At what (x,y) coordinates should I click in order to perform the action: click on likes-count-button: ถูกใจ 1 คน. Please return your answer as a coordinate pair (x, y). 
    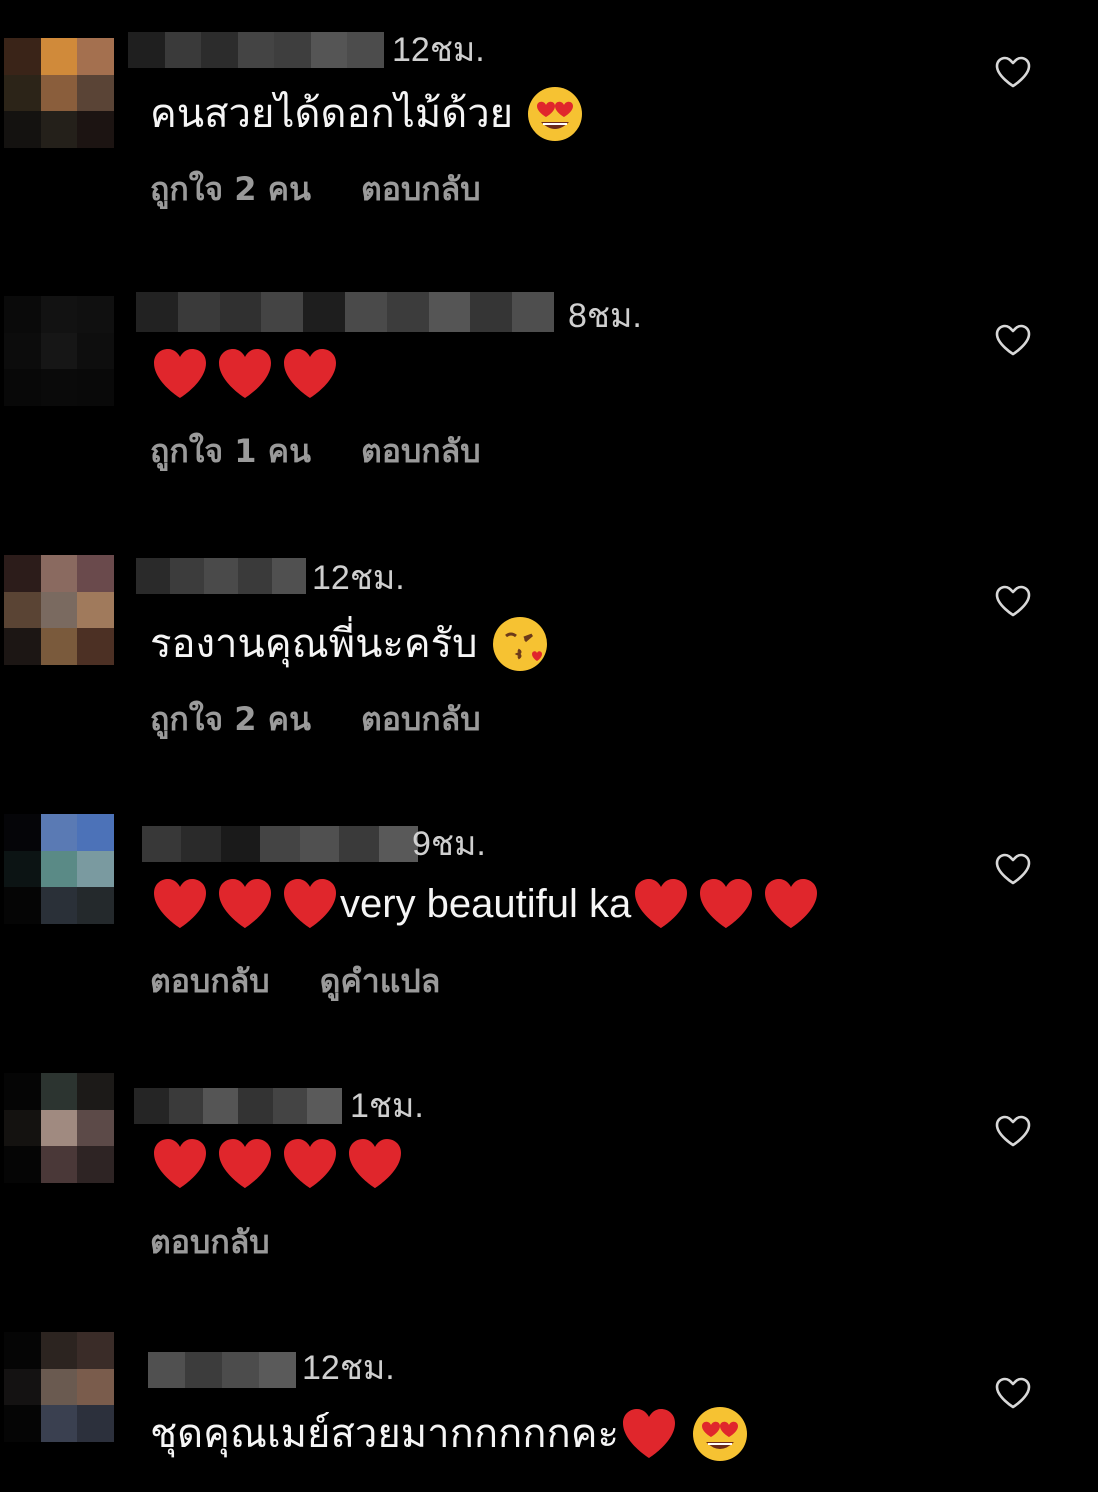
    Looking at the image, I should click on (230, 451).